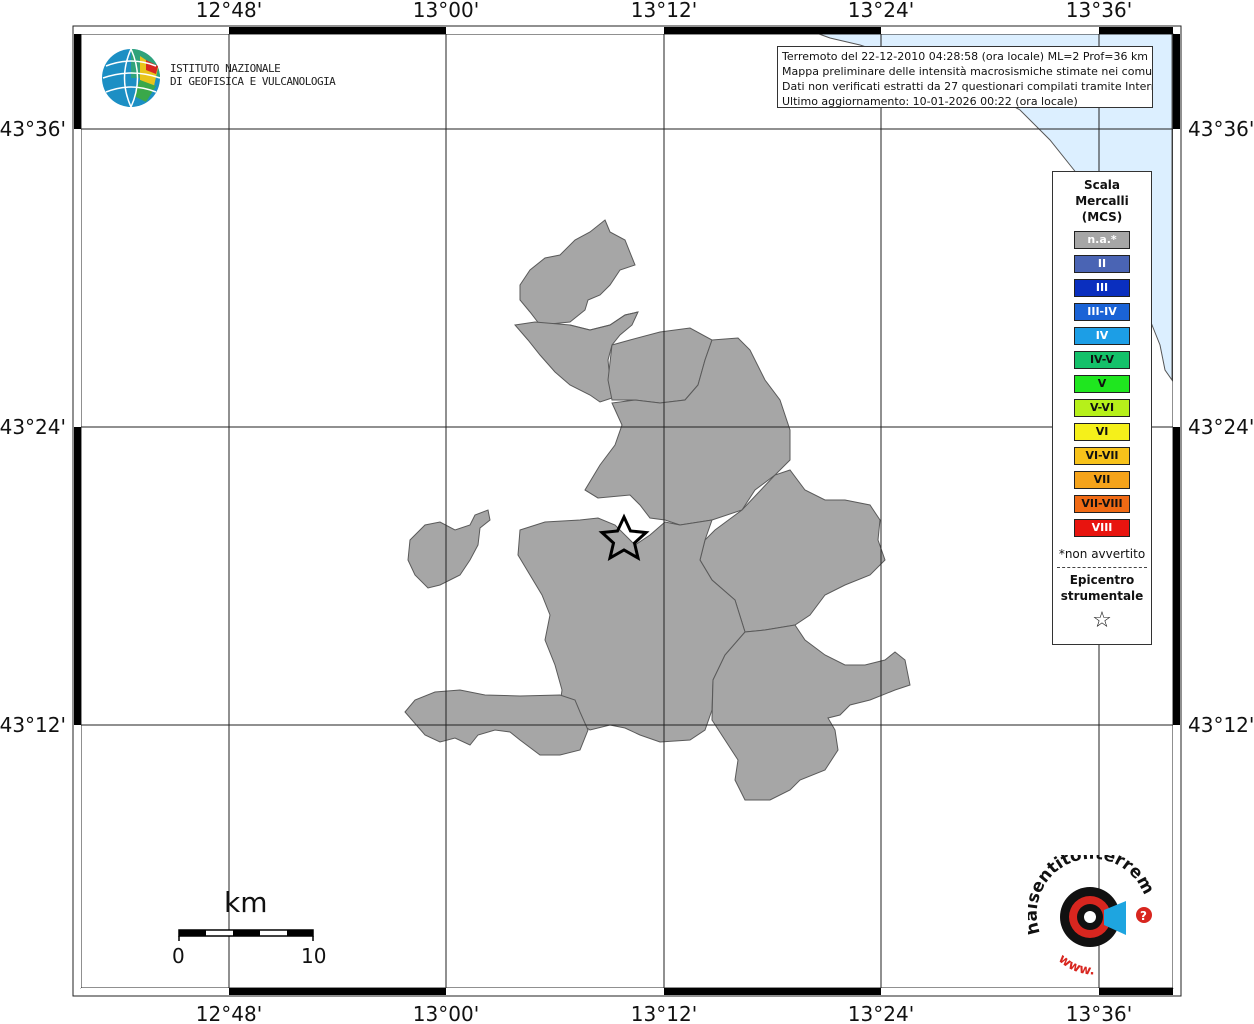  I want to click on haisentito-logo: ? haisentitoilterremoto.it www., so click(1090, 909).